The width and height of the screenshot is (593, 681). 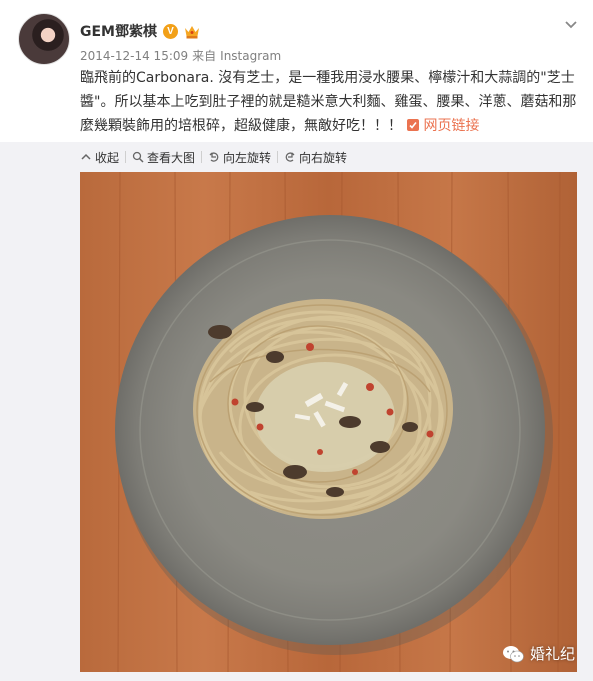 What do you see at coordinates (86, 156) in the screenshot?
I see `collapse-icon` at bounding box center [86, 156].